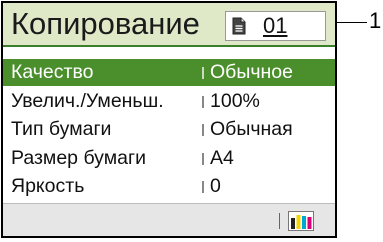 This screenshot has width=383, height=242. I want to click on setting-value: Обычное, so click(251, 72).